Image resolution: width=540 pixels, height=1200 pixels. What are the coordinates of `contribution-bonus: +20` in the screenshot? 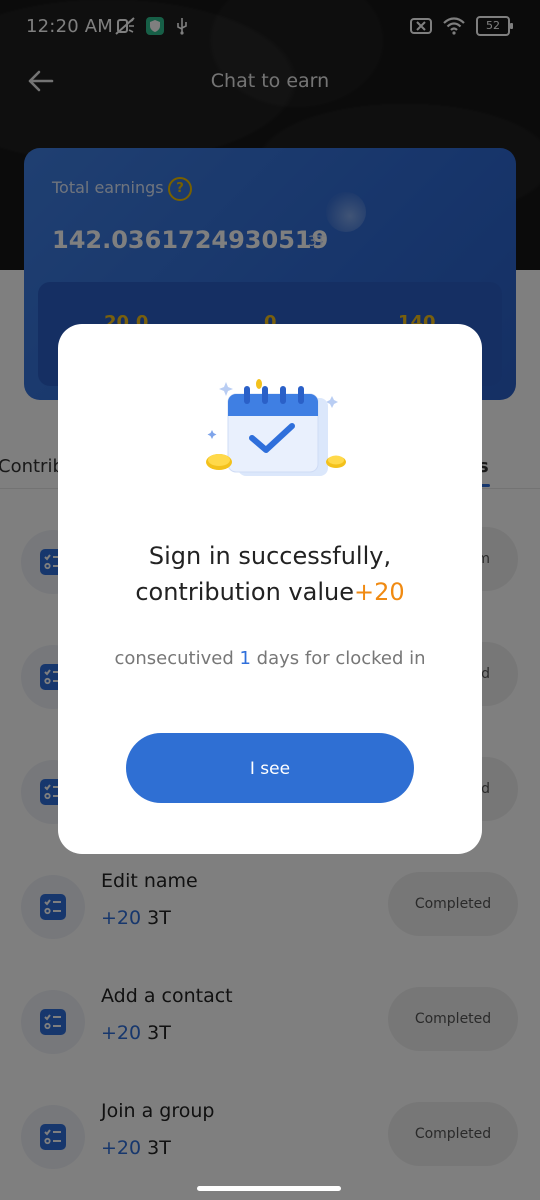 It's located at (379, 592).